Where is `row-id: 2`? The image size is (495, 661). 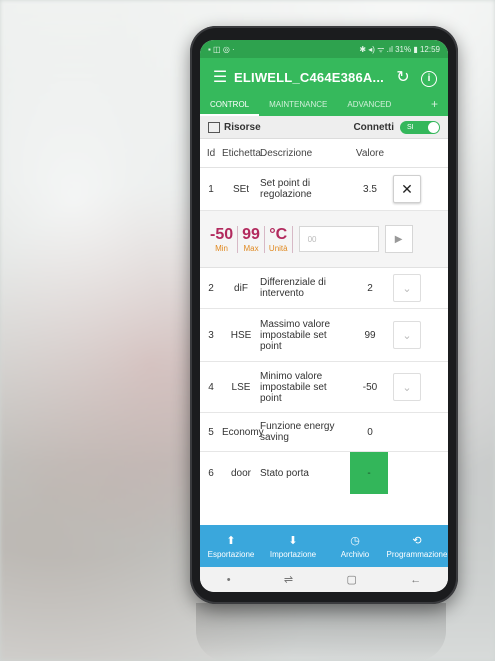
row-id: 2 is located at coordinates (211, 288).